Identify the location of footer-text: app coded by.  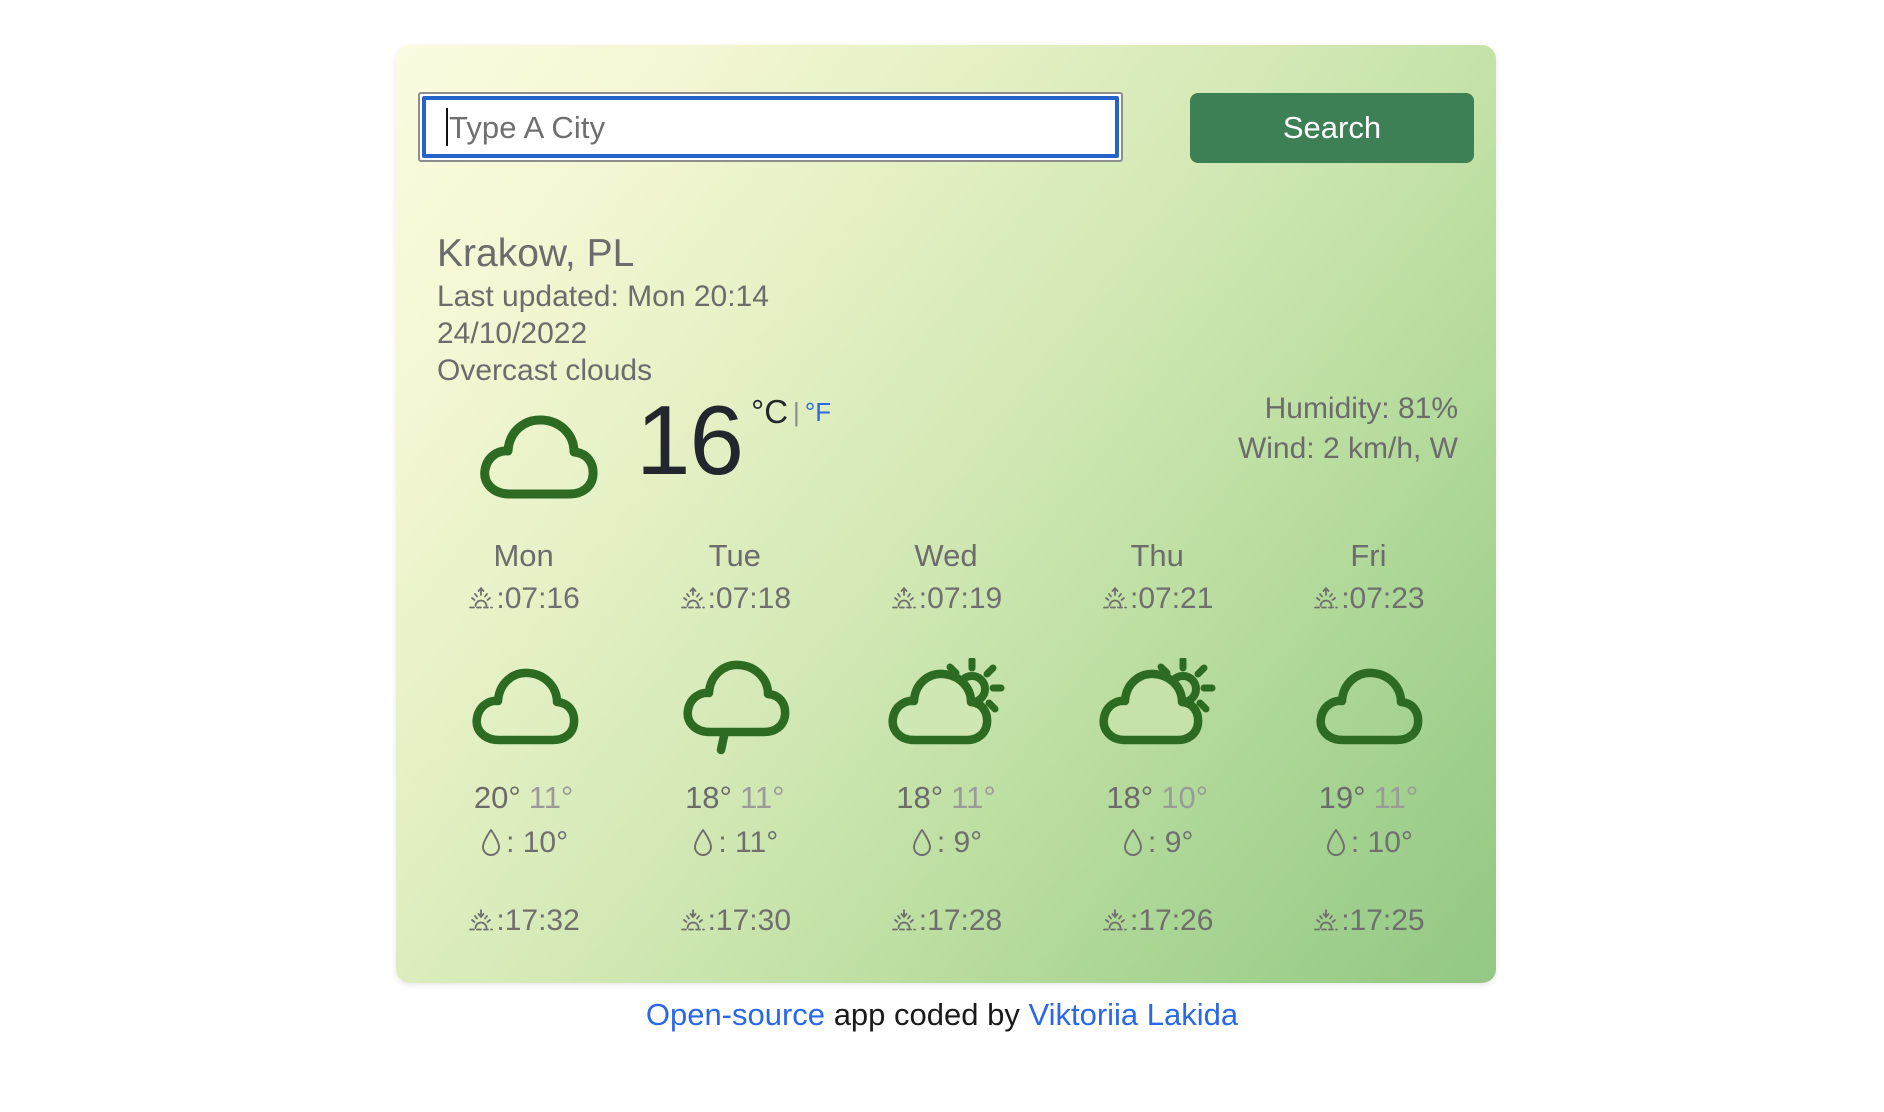
(926, 1014).